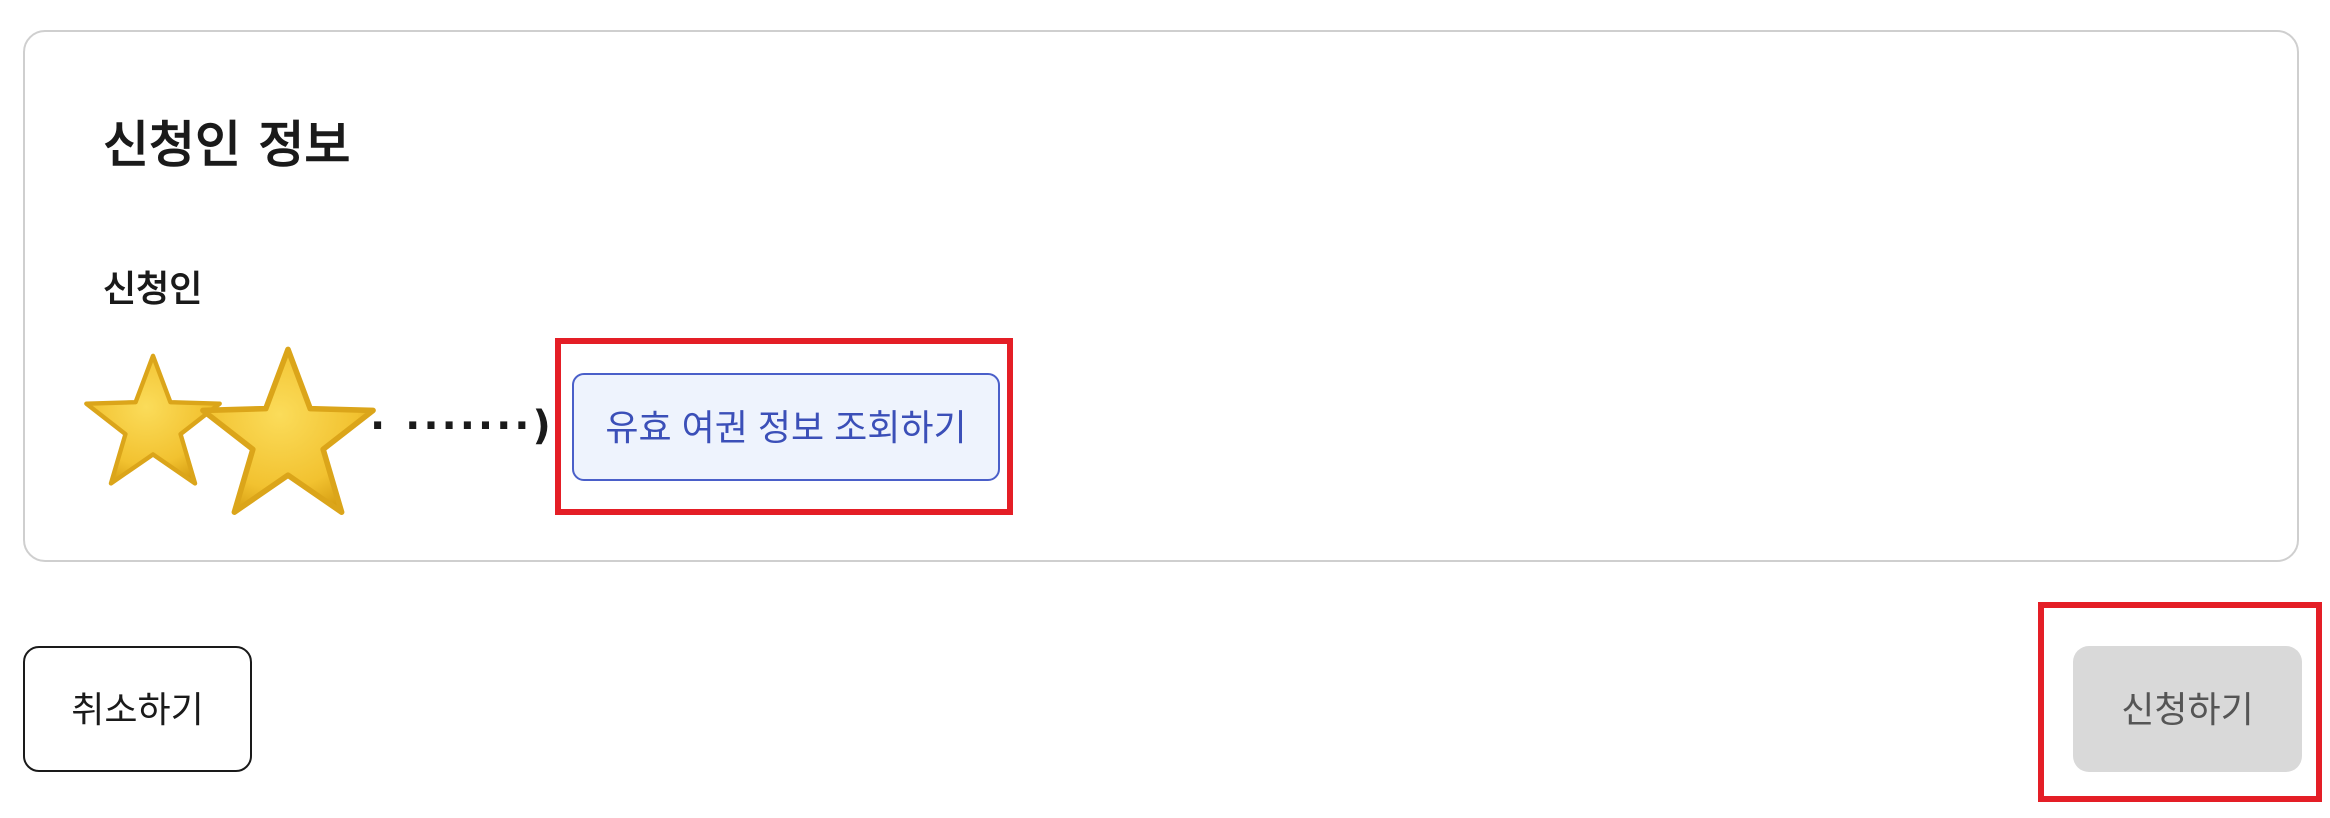 This screenshot has height=818, width=2330. Describe the element at coordinates (462, 426) in the screenshot. I see `applicant-masked-value: · ·······)` at that location.